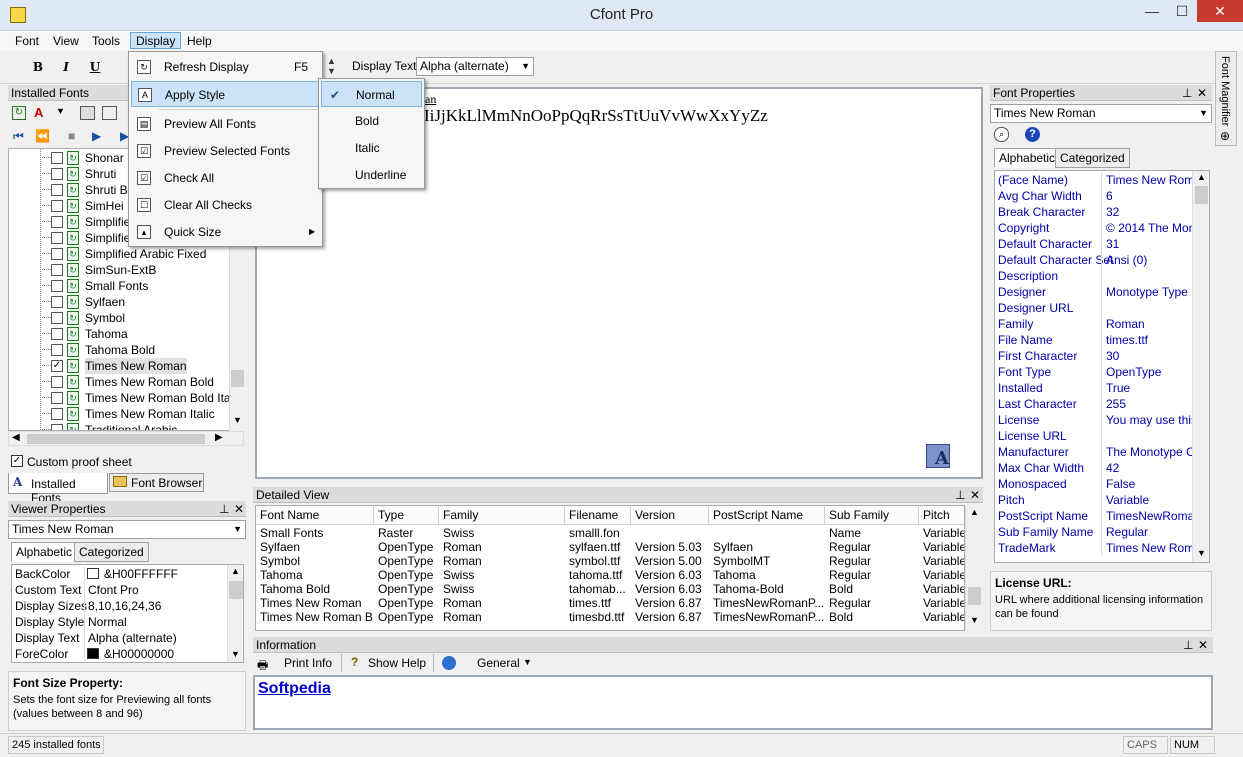  What do you see at coordinates (1101, 113) in the screenshot?
I see `font-properties-combo: Times New Roman ▼` at bounding box center [1101, 113].